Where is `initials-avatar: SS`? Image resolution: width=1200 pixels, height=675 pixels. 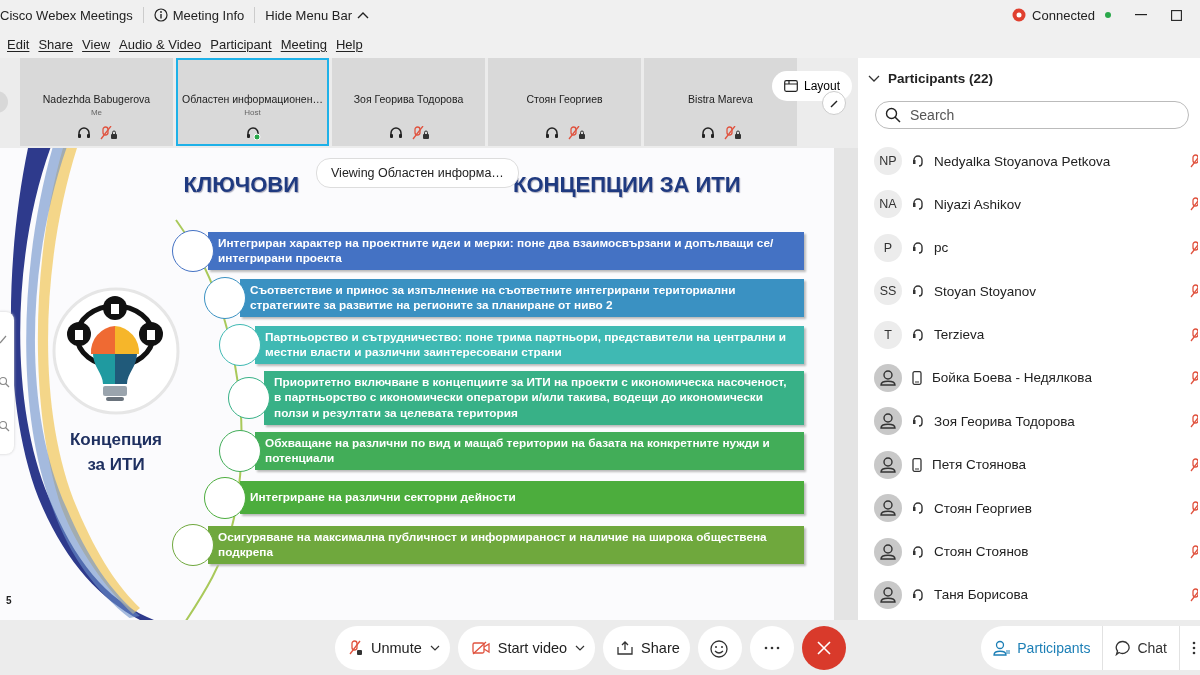 initials-avatar: SS is located at coordinates (888, 291).